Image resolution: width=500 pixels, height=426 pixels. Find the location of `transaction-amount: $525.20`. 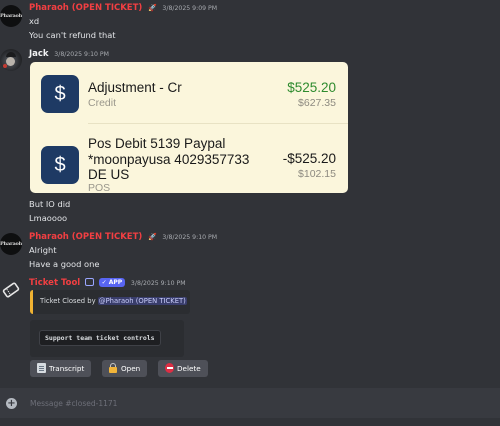

transaction-amount: $525.20 is located at coordinates (311, 87).